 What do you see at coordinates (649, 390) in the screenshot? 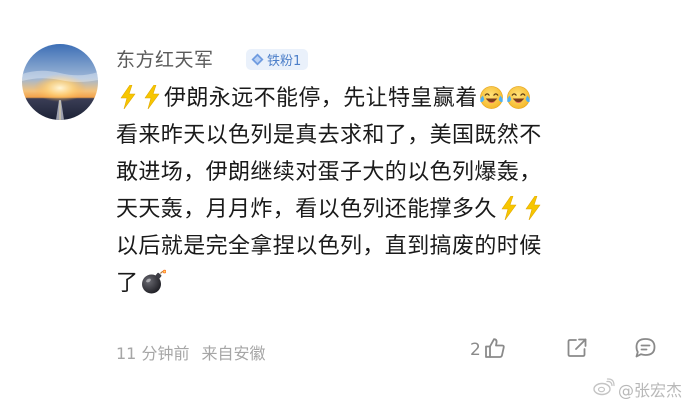
I see `watermark-text: @张宏杰` at bounding box center [649, 390].